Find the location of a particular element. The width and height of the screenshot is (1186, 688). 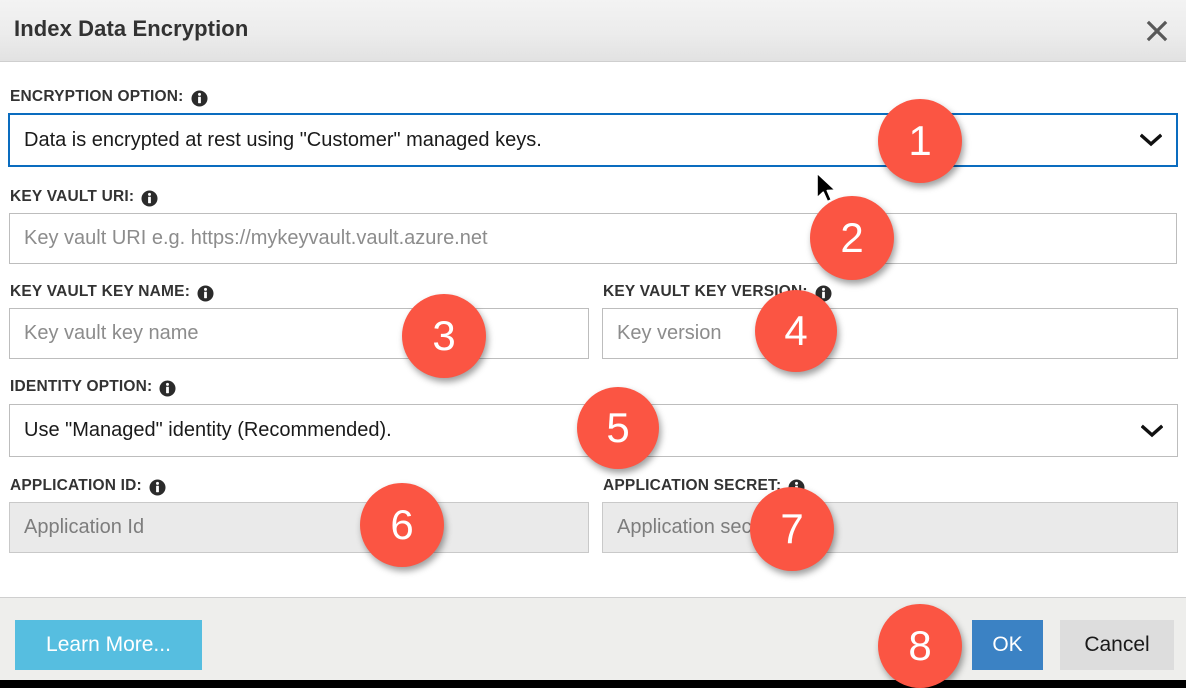

application-secret-label-text: APPLICATION SECRET: is located at coordinates (692, 485).